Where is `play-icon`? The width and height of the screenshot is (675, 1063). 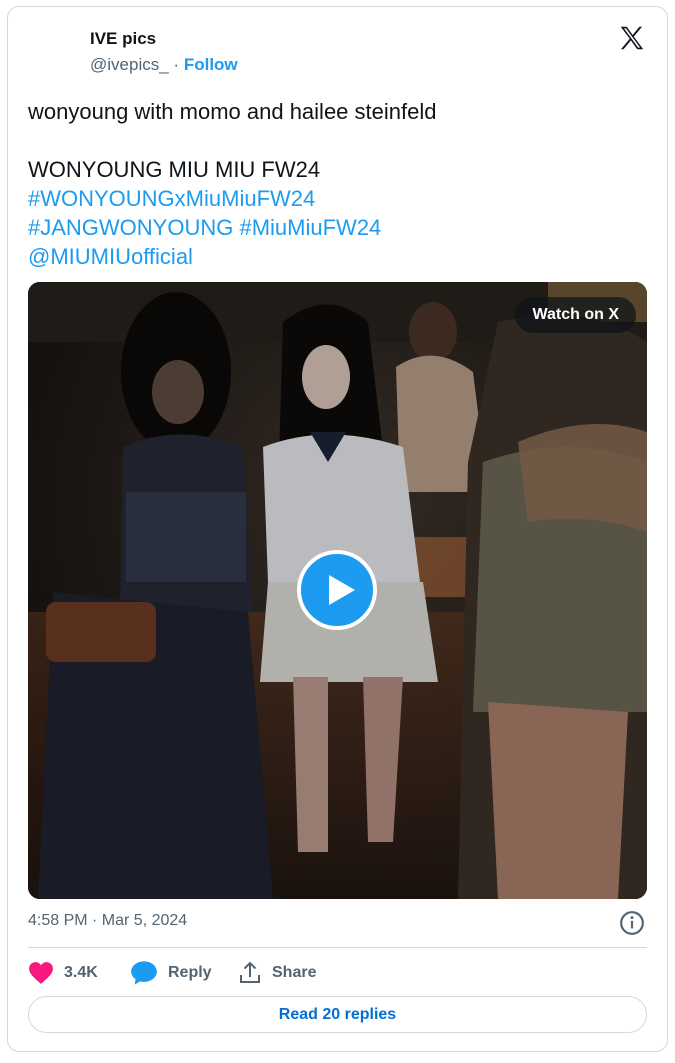
play-icon is located at coordinates (342, 590).